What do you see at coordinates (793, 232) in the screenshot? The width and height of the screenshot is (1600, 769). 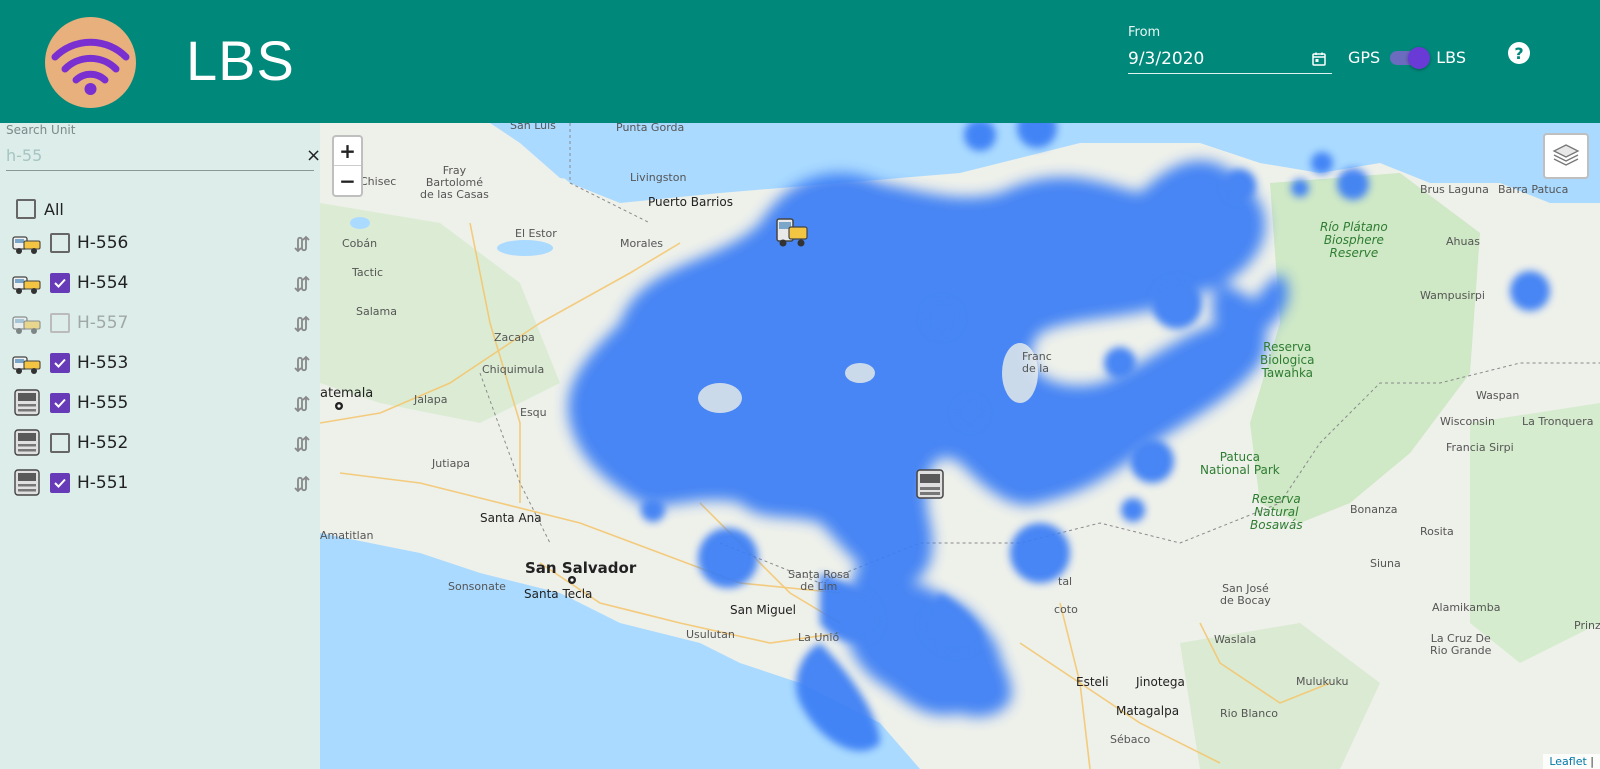 I see `truck-marker-tow` at bounding box center [793, 232].